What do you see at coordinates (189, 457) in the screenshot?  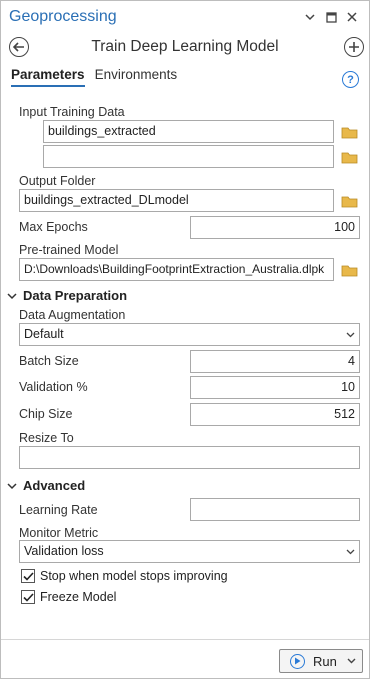 I see `resize-to-field` at bounding box center [189, 457].